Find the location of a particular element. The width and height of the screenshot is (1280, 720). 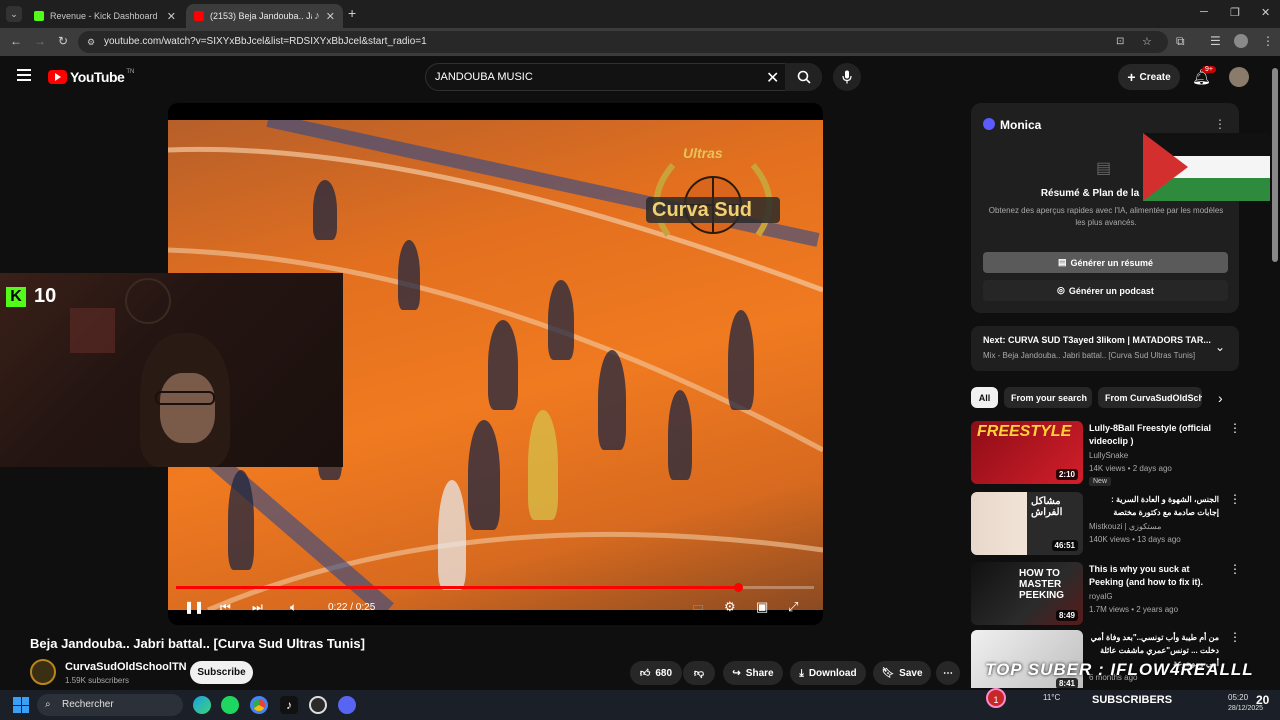

kick-logo-icon: K is located at coordinates (16, 296).